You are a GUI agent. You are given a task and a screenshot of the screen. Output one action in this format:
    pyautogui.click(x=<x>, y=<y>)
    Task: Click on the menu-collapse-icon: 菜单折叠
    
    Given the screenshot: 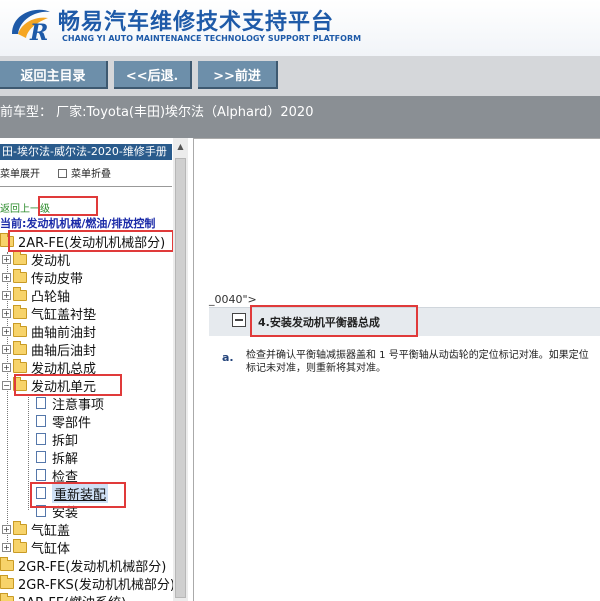 What is the action you would take?
    pyautogui.click(x=84, y=172)
    